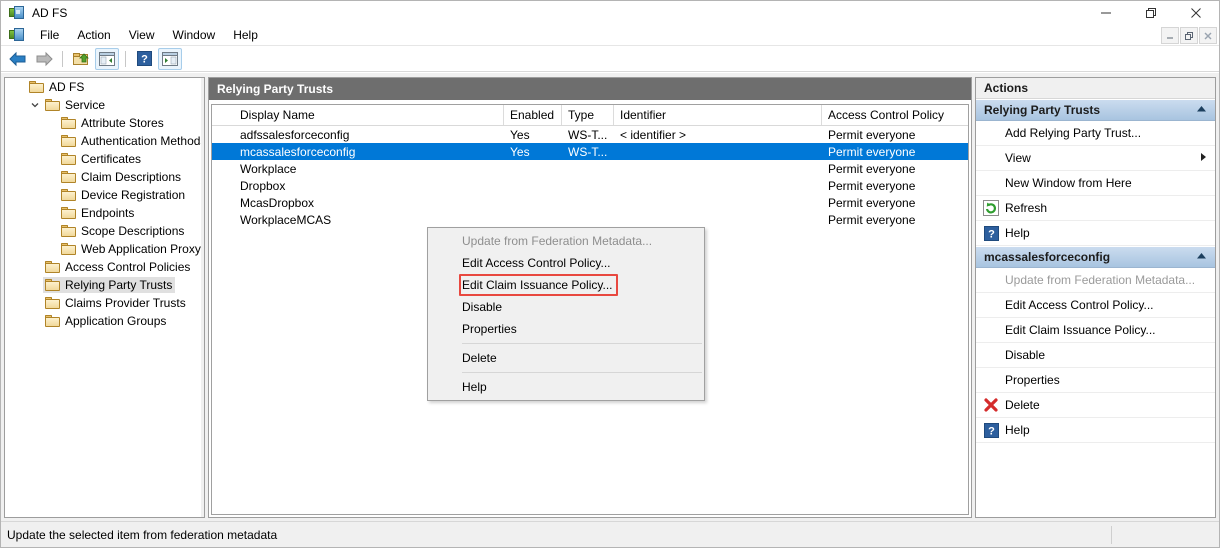 The height and width of the screenshot is (548, 1220). What do you see at coordinates (1208, 35) in the screenshot?
I see `mdi-close-button` at bounding box center [1208, 35].